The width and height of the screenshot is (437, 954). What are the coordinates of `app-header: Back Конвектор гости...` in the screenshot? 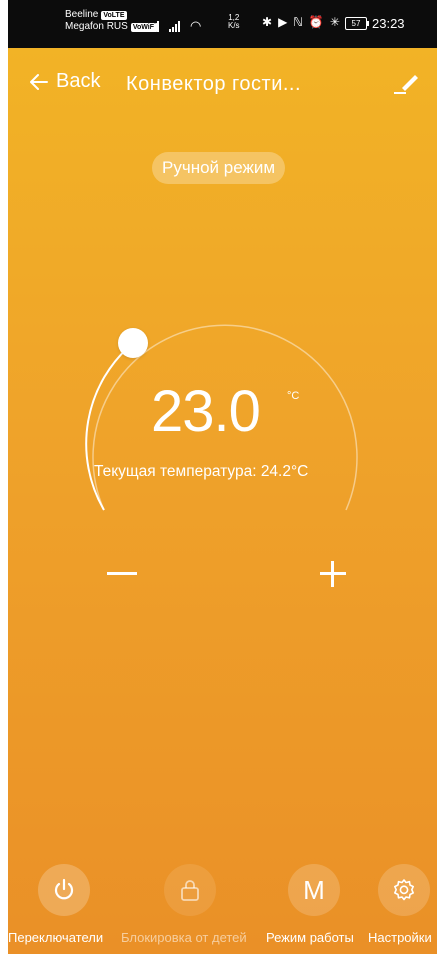 It's located at (222, 85).